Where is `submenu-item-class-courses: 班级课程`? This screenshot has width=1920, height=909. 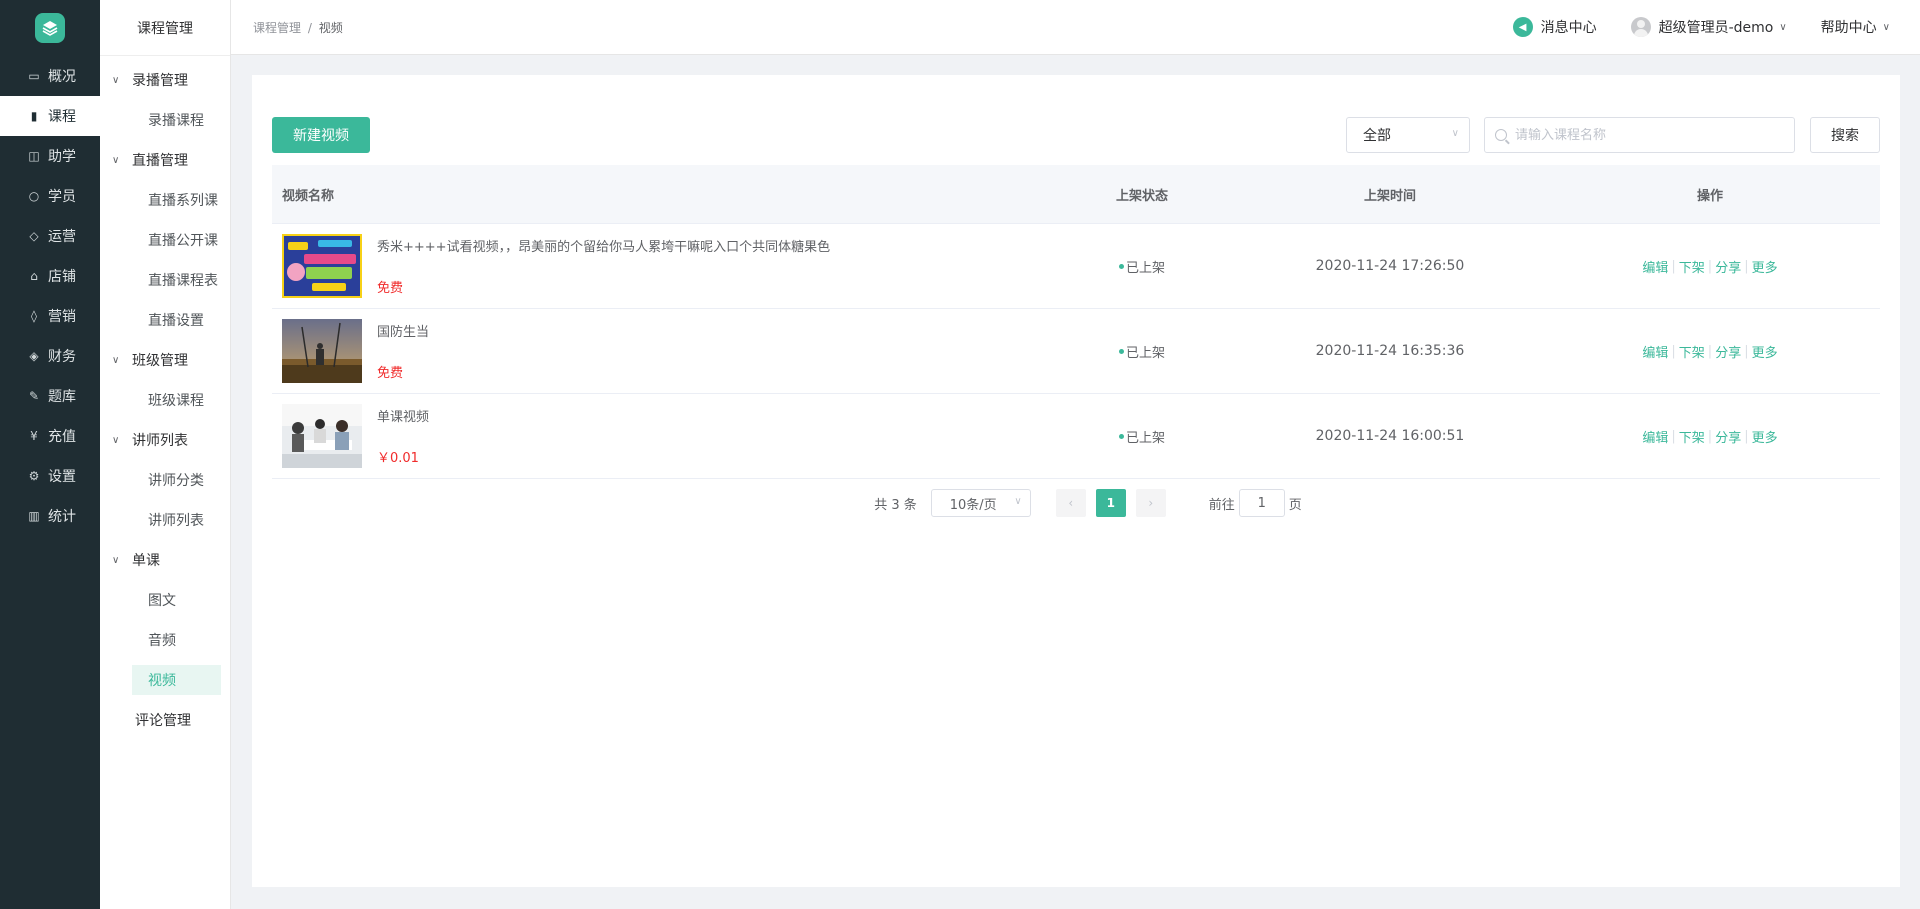
submenu-item-class-courses: 班级课程 is located at coordinates (165, 400).